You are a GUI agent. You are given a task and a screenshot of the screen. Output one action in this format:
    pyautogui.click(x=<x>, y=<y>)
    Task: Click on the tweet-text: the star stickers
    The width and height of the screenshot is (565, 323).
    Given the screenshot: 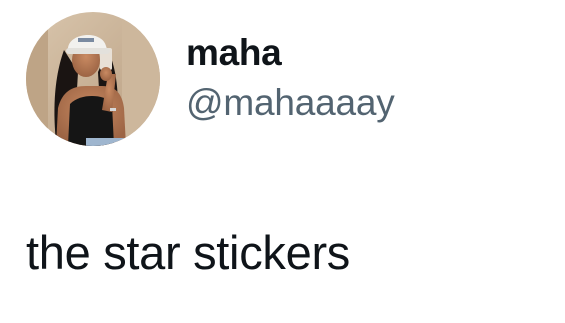 What is the action you would take?
    pyautogui.click(x=188, y=252)
    